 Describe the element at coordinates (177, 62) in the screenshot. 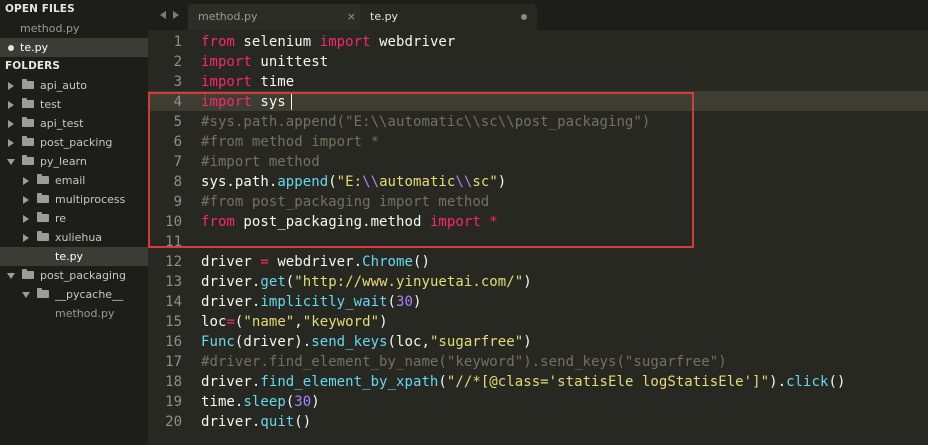

I see `line-number: 2` at that location.